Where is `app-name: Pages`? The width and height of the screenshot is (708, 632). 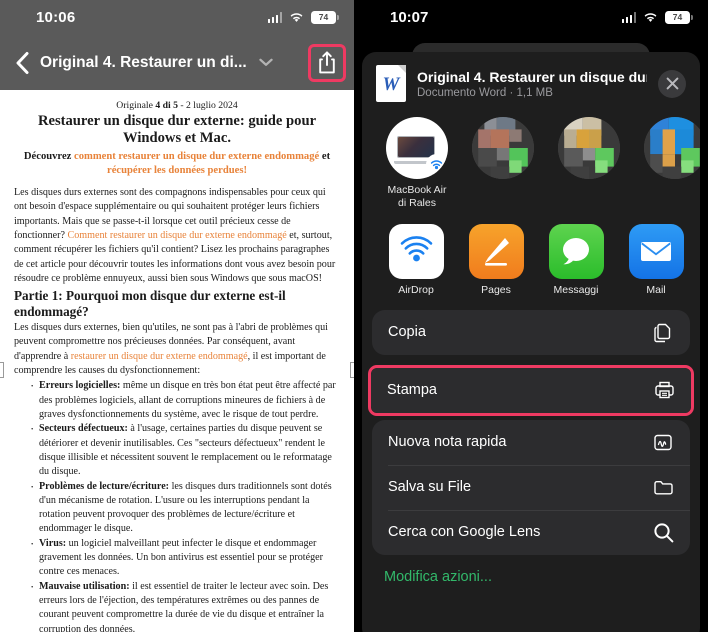 app-name: Pages is located at coordinates (496, 289).